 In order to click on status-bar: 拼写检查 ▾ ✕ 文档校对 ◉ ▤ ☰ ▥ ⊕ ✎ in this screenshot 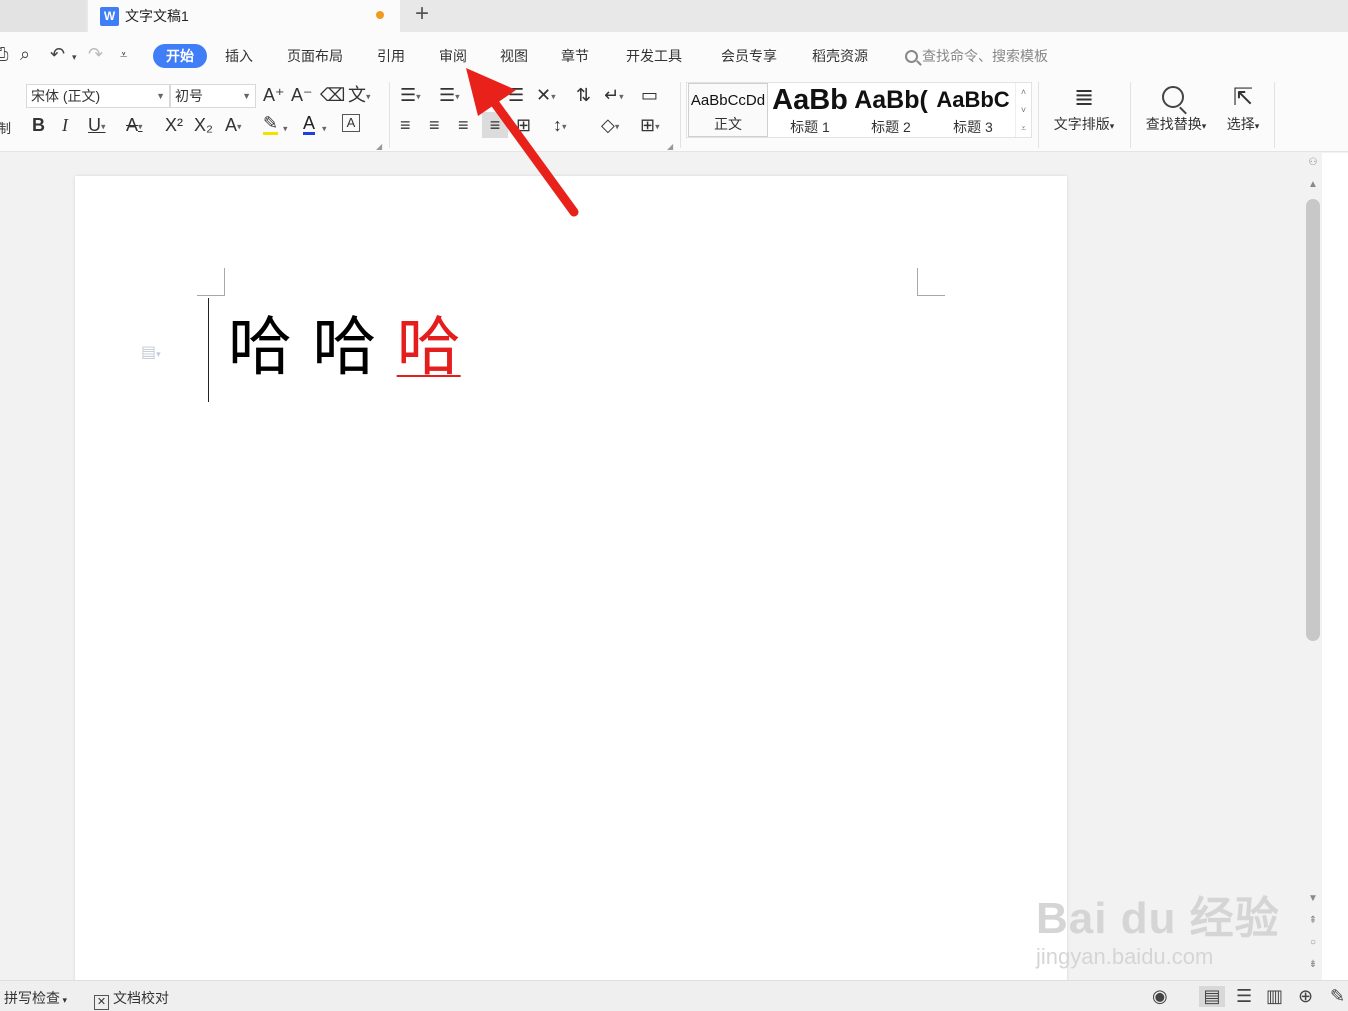, I will do `click(674, 995)`.